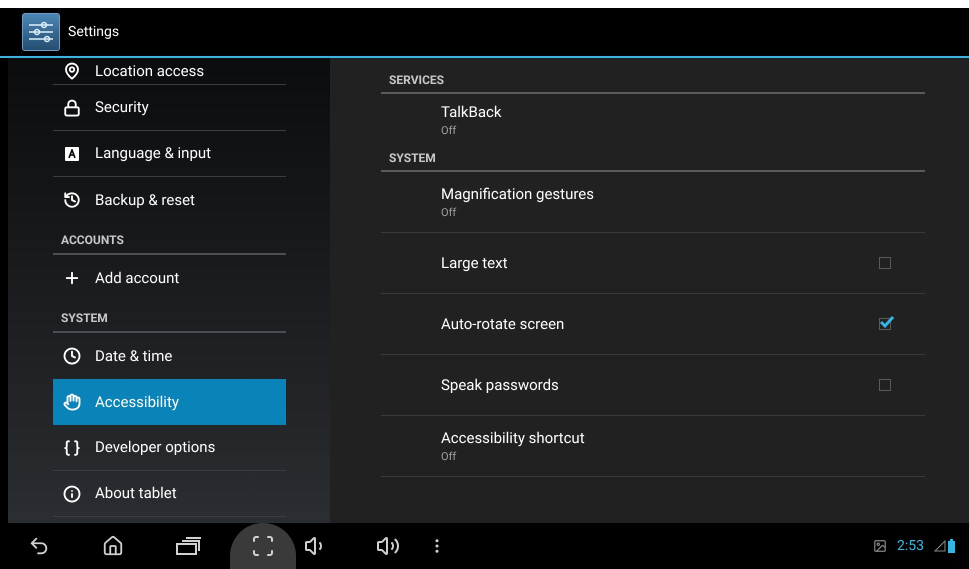  What do you see at coordinates (880, 546) in the screenshot?
I see `image-notification-icon` at bounding box center [880, 546].